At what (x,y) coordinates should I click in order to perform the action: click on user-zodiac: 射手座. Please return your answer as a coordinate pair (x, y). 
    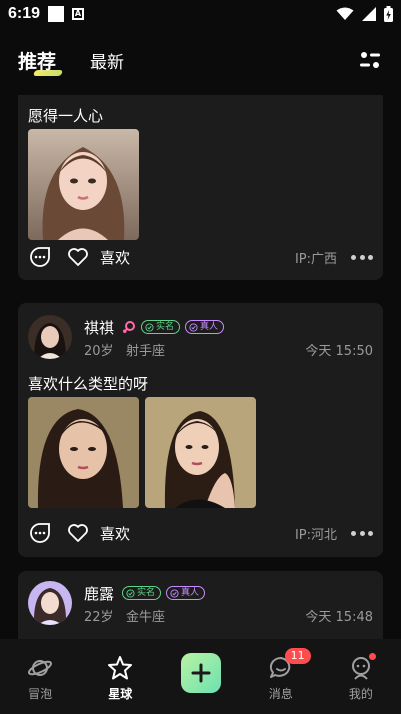
    Looking at the image, I should click on (145, 351).